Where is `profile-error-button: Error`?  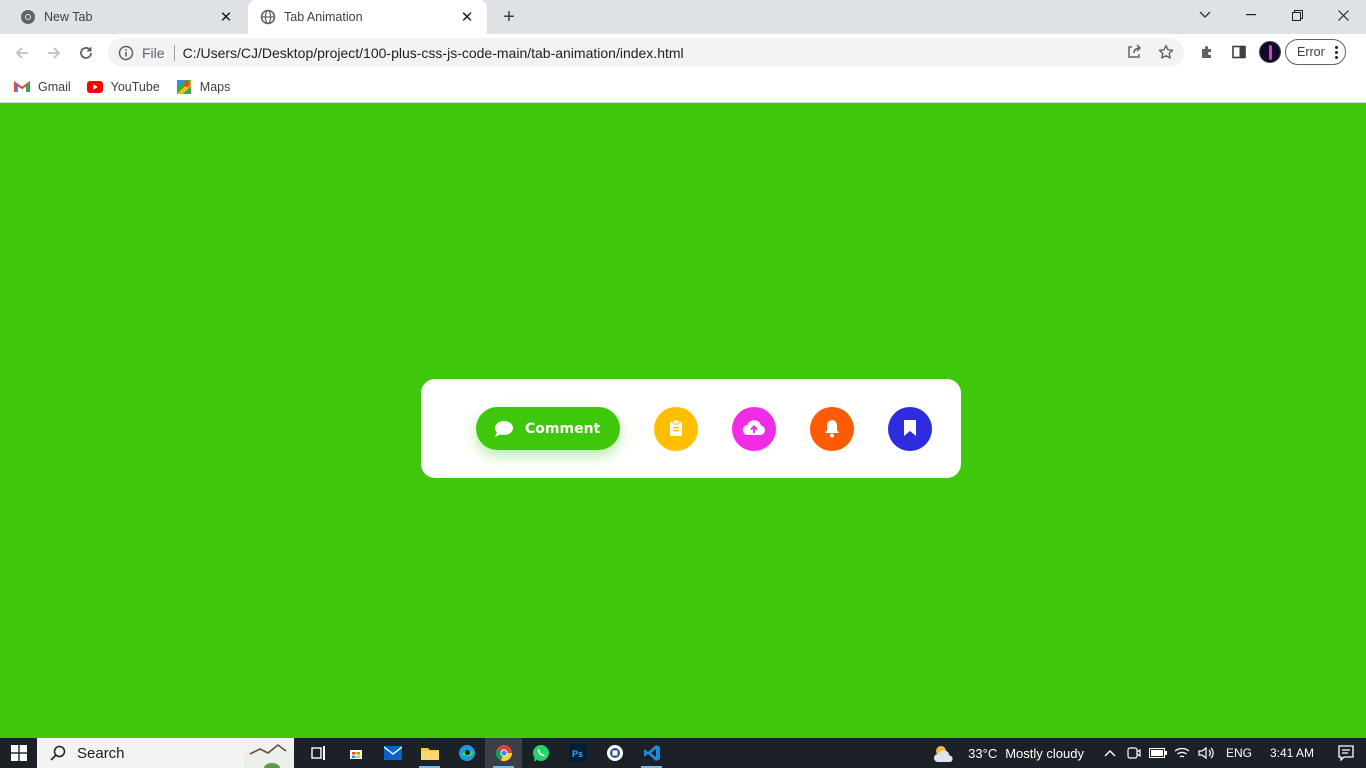
profile-error-button: Error is located at coordinates (1315, 52).